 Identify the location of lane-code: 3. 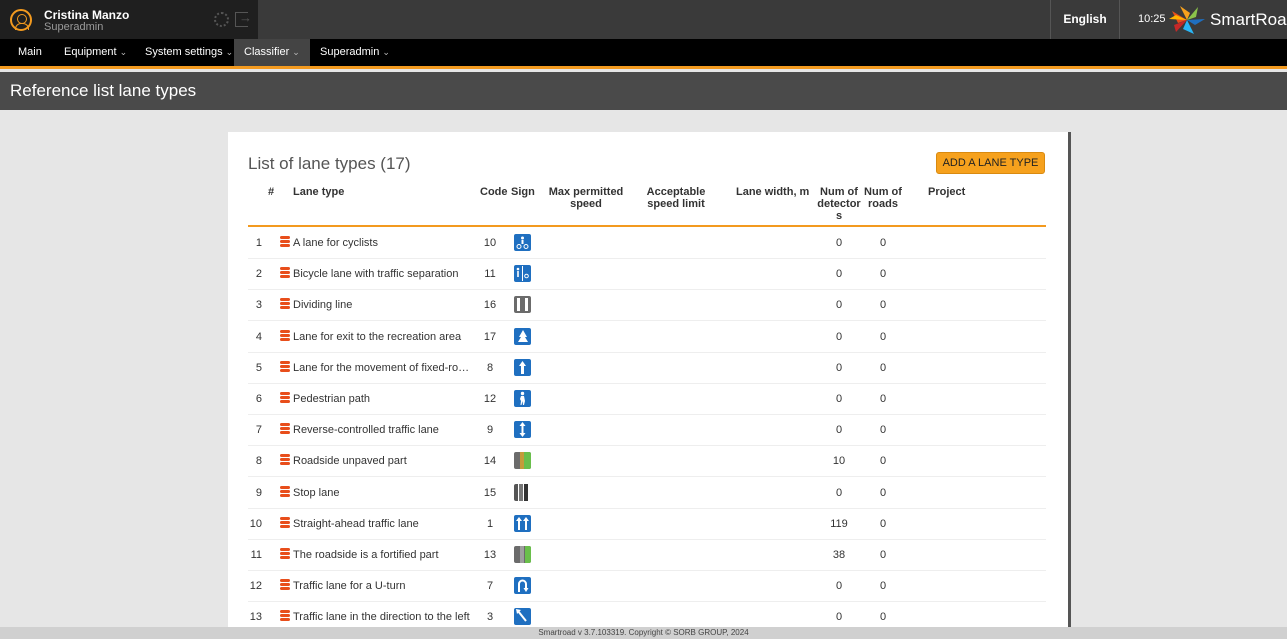
(490, 617).